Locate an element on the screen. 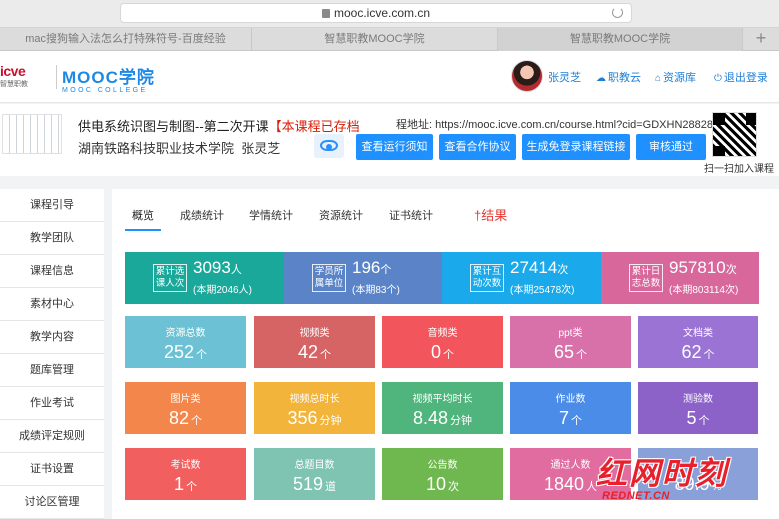 Image resolution: width=779 pixels, height=519 pixels. tile-label: 视频总时长 is located at coordinates (314, 399).